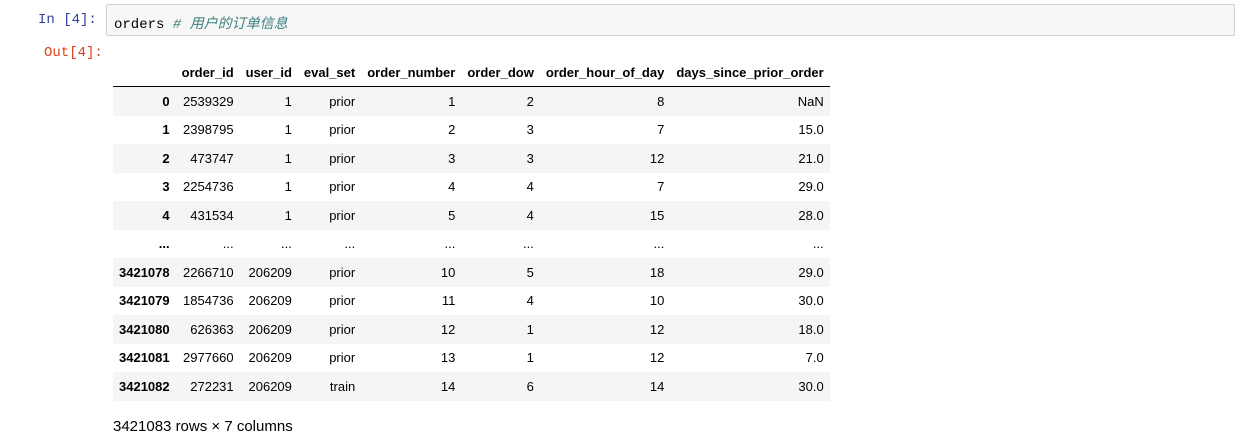  Describe the element at coordinates (661, 130) in the screenshot. I see `table-cell: 7` at that location.